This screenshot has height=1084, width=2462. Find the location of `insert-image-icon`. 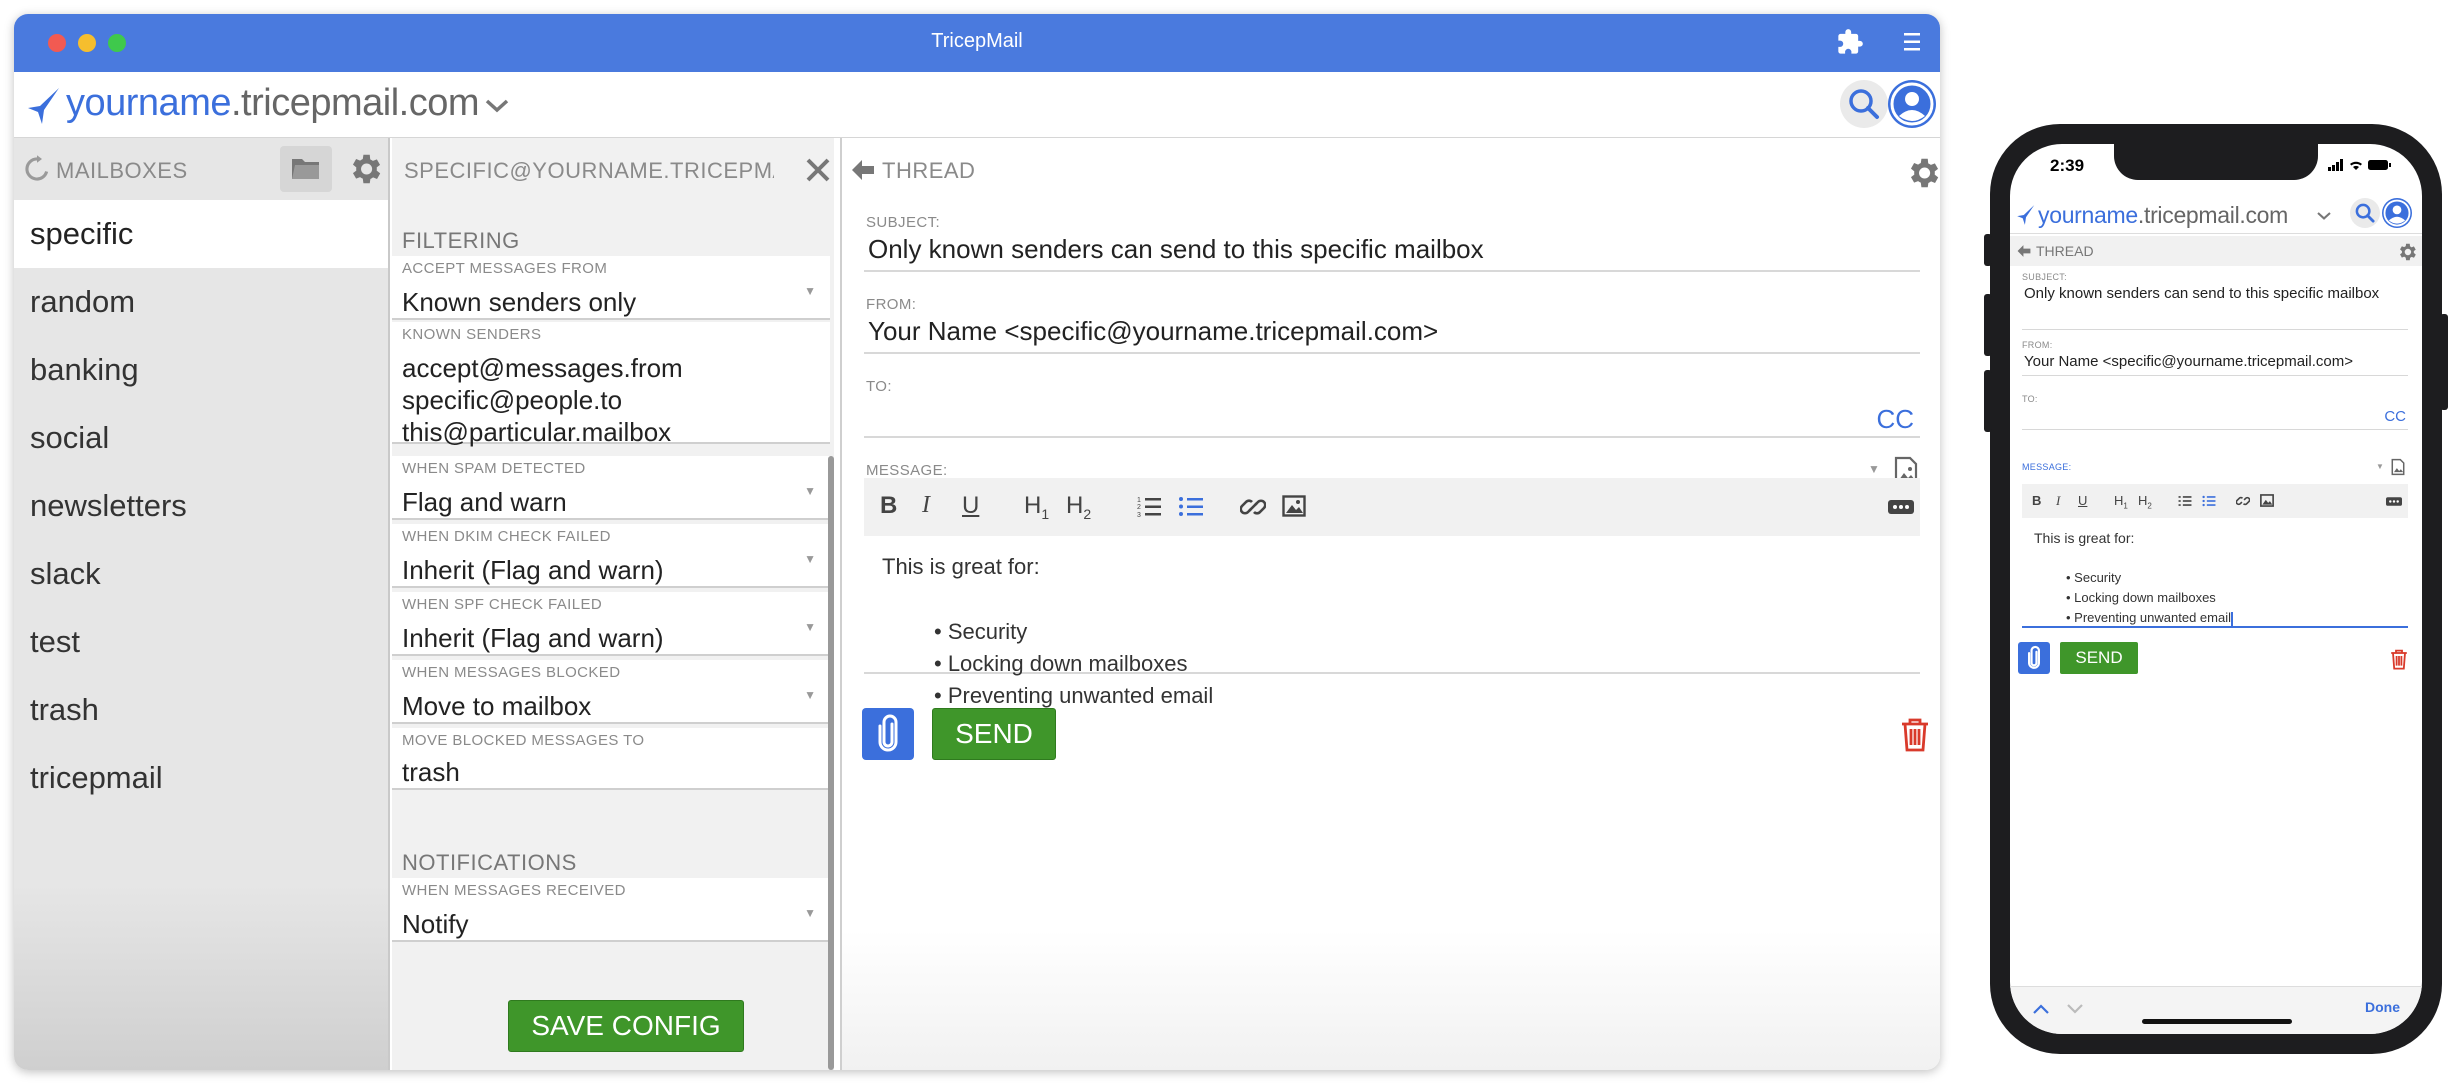

insert-image-icon is located at coordinates (2398, 467).